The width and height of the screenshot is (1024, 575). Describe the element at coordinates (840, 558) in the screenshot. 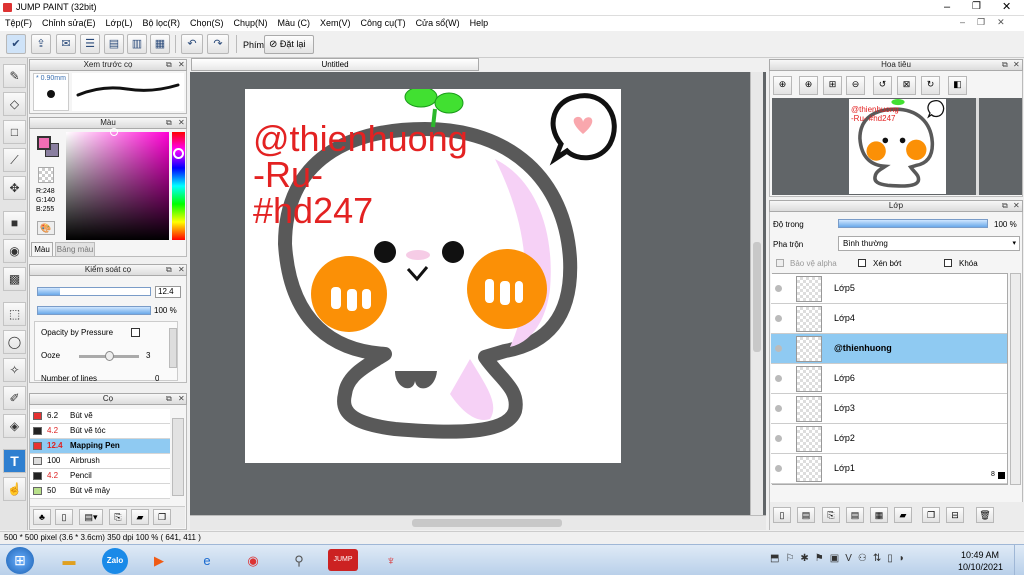

I see `system-tray-icons: ⬒⚐✱⚑▣V⚇⇅▯◗` at that location.